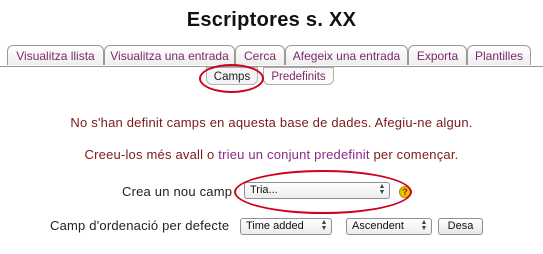 Image resolution: width=543 pixels, height=254 pixels. What do you see at coordinates (55, 55) in the screenshot?
I see `tab-view-list: Visualitza llista` at bounding box center [55, 55].